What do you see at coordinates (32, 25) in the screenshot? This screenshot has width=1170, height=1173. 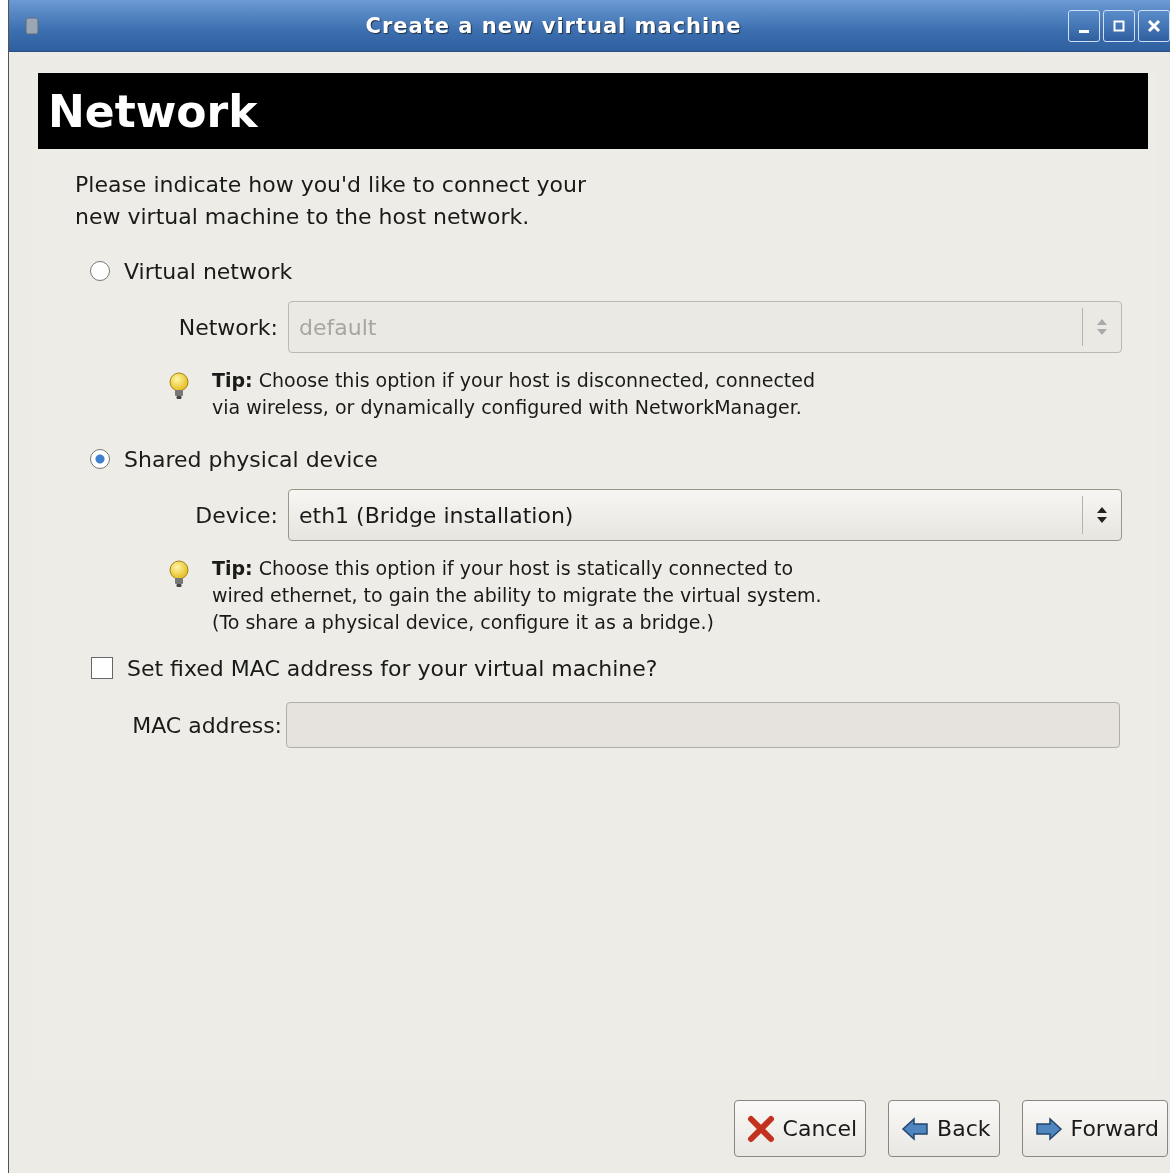 I see `app-icon` at bounding box center [32, 25].